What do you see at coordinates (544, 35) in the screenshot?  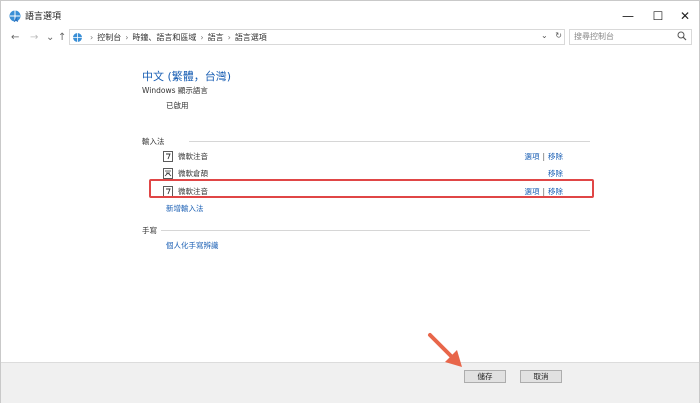 I see `address-dropdown-button: ⌄` at bounding box center [544, 35].